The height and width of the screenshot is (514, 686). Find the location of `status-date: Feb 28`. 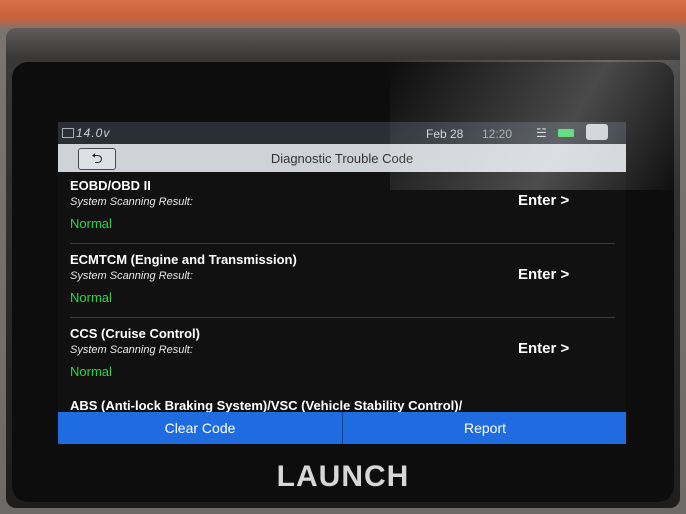

status-date: Feb 28 is located at coordinates (445, 134).